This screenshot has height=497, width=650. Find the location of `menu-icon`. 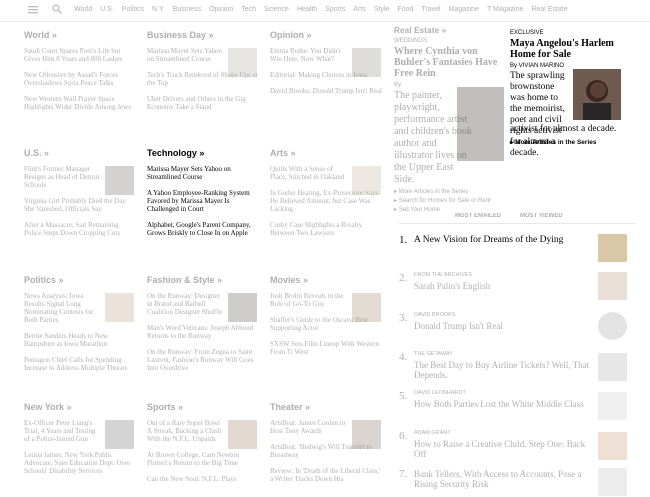

menu-icon is located at coordinates (33, 10).